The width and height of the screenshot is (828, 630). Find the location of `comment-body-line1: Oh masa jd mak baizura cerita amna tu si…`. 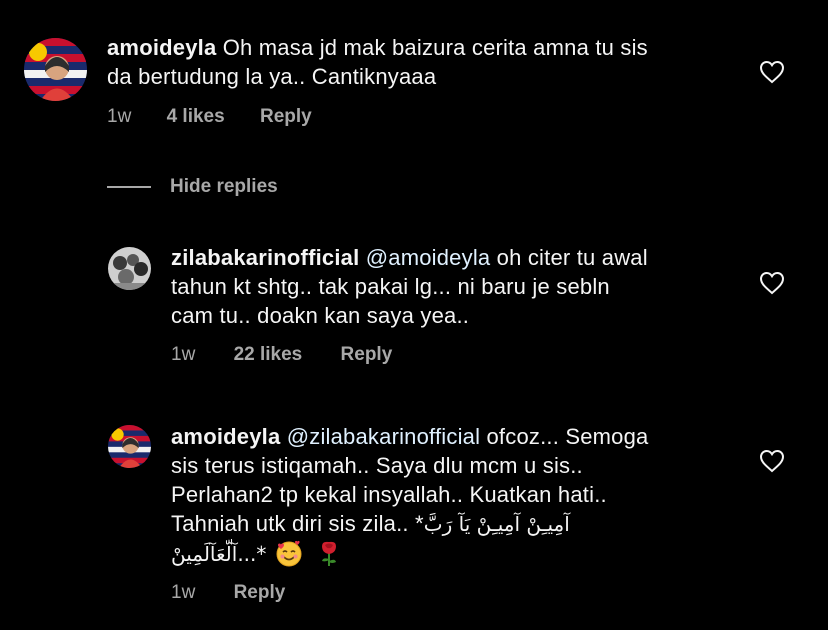

comment-body-line1: Oh masa jd mak baizura cerita amna tu si… is located at coordinates (435, 47).